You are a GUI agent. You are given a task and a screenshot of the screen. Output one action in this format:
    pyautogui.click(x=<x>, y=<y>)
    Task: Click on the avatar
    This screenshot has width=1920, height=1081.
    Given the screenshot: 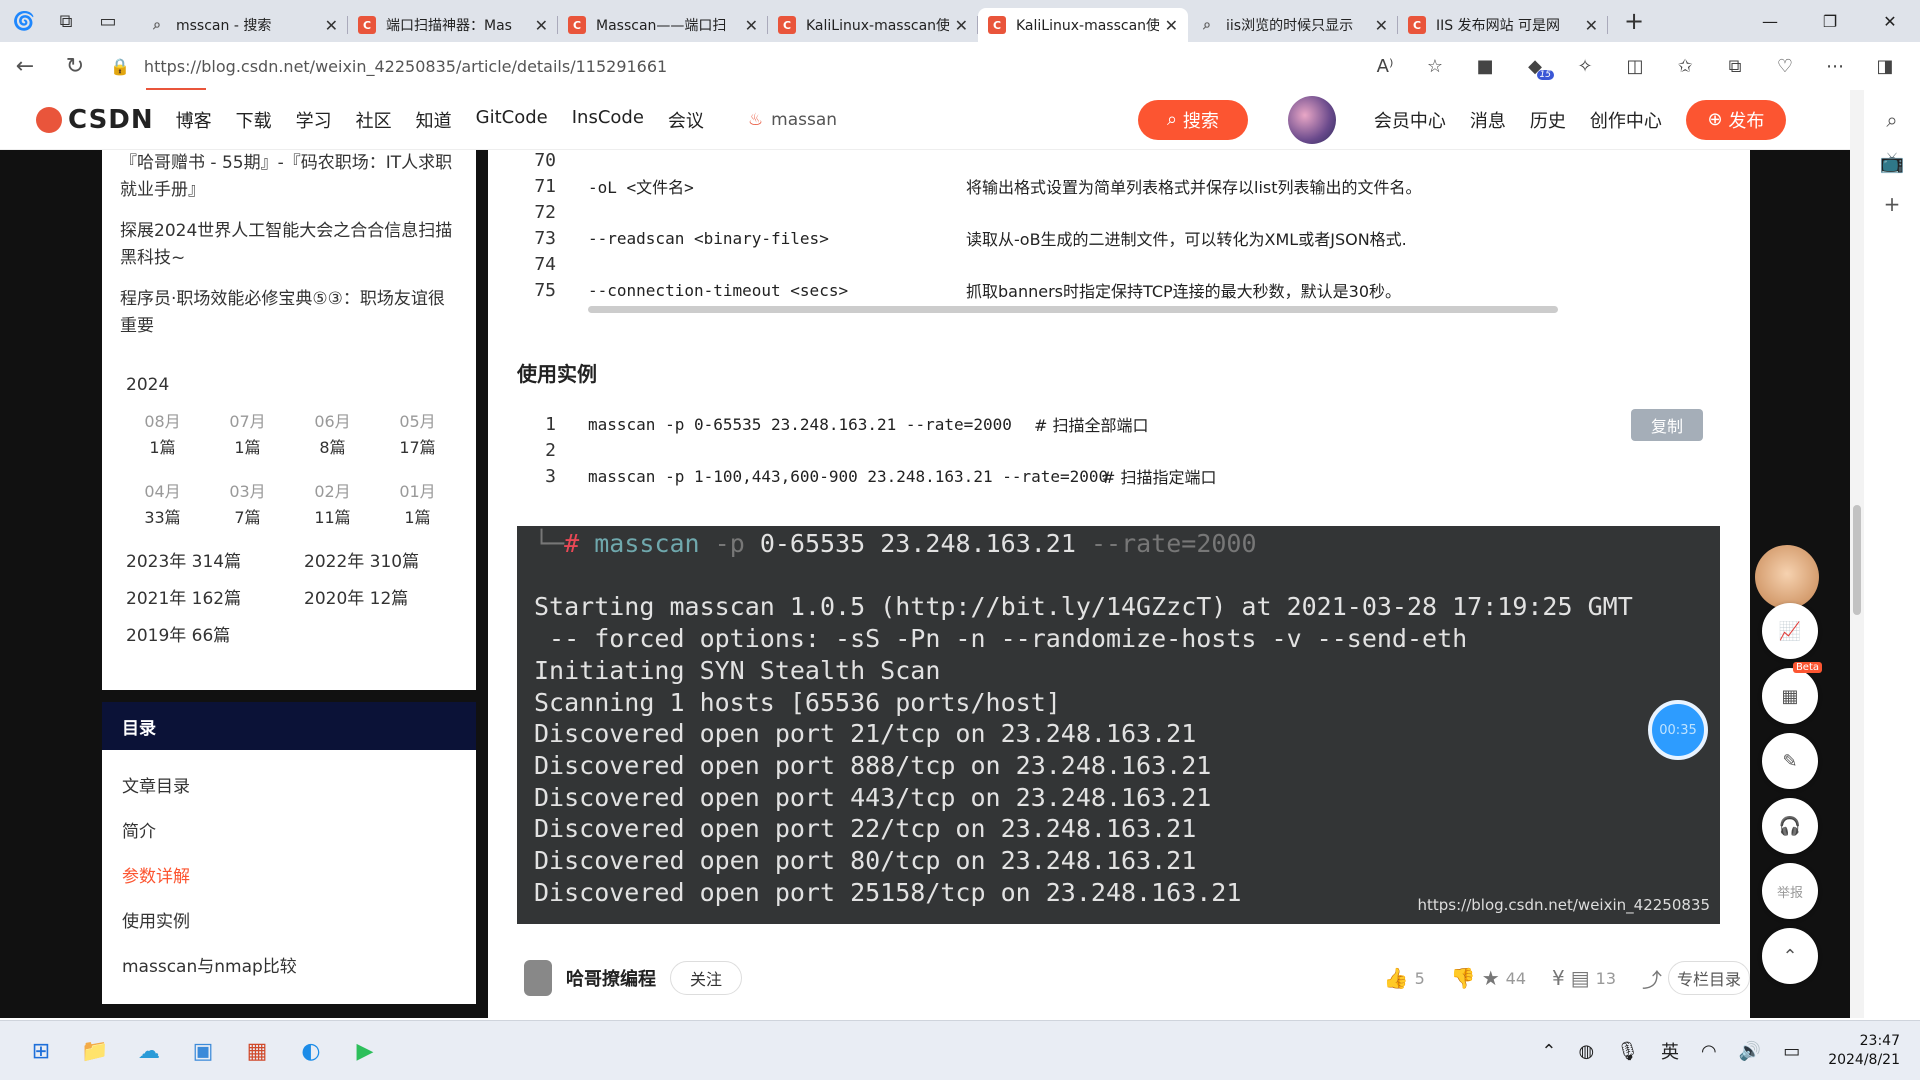 What is the action you would take?
    pyautogui.click(x=1311, y=119)
    